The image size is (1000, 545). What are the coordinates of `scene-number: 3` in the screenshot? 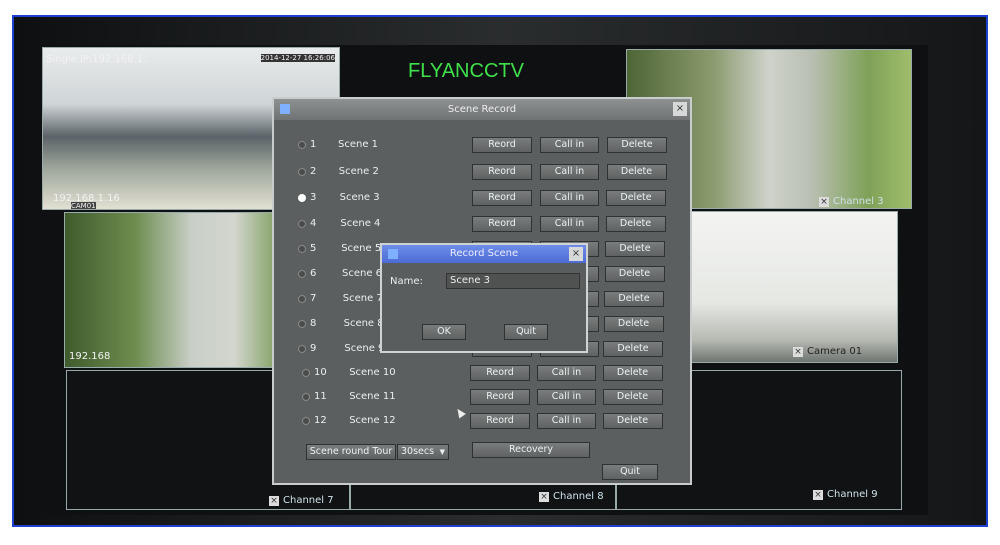 It's located at (313, 197).